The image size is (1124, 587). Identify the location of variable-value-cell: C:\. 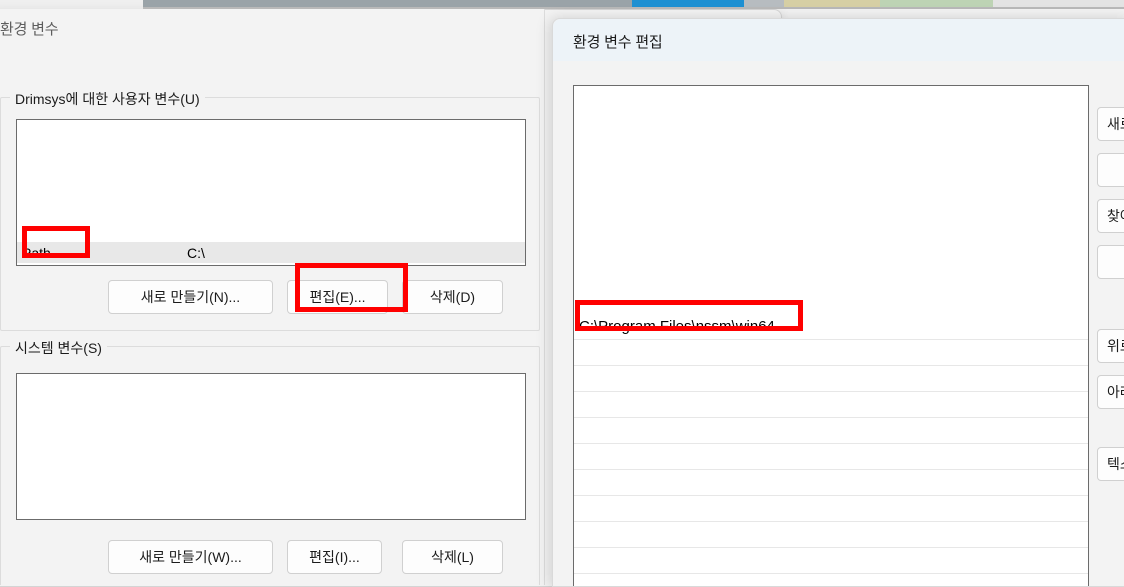
(196, 252).